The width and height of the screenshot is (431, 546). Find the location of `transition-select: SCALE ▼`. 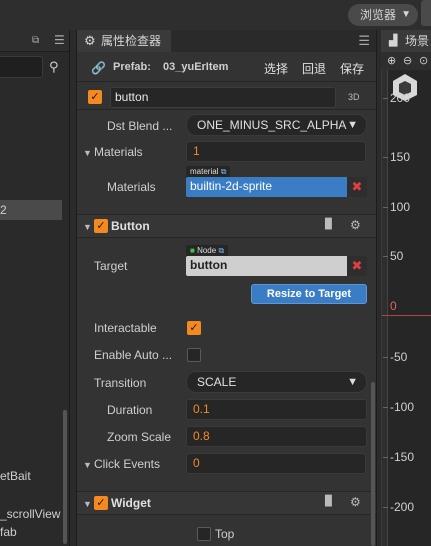

transition-select: SCALE ▼ is located at coordinates (276, 382).